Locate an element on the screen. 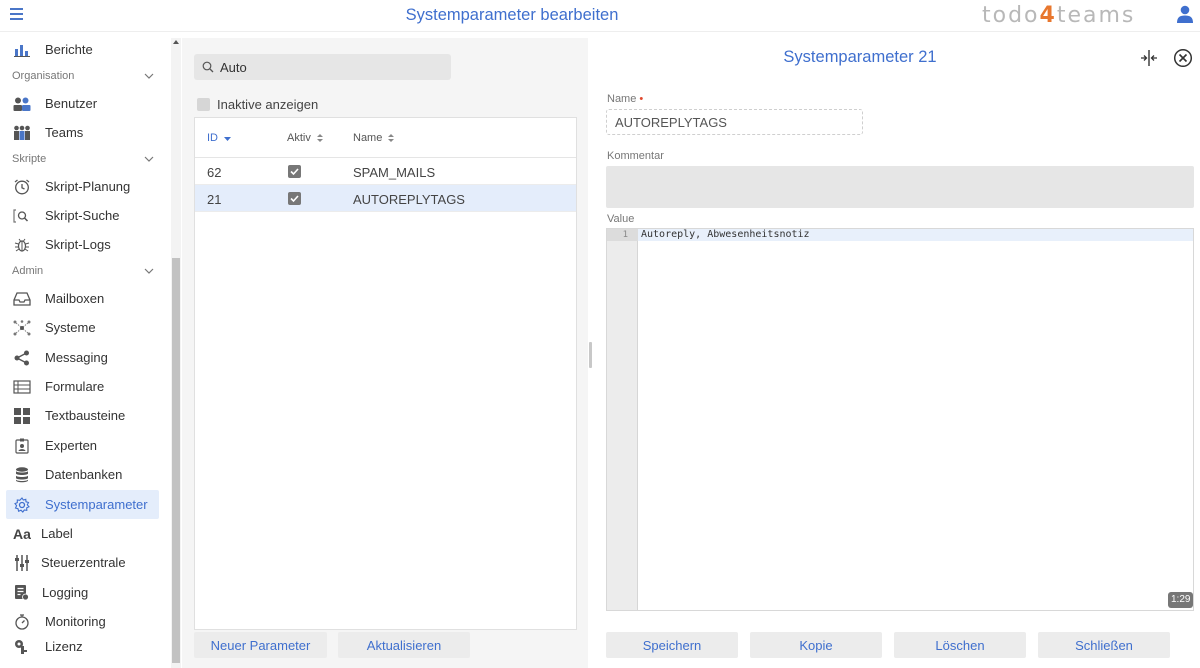  key-icon is located at coordinates (22, 647).